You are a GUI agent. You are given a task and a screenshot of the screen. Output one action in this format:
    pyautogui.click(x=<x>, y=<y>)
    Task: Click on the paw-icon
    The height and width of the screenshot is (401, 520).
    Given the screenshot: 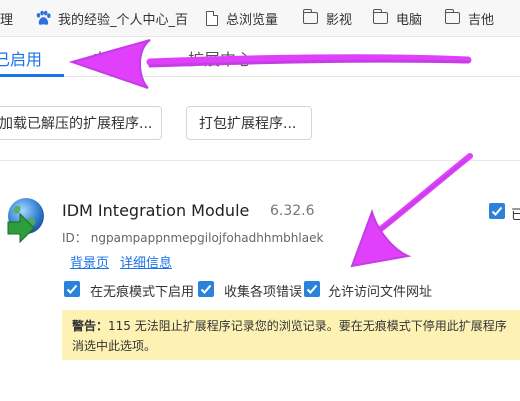 What is the action you would take?
    pyautogui.click(x=43, y=17)
    